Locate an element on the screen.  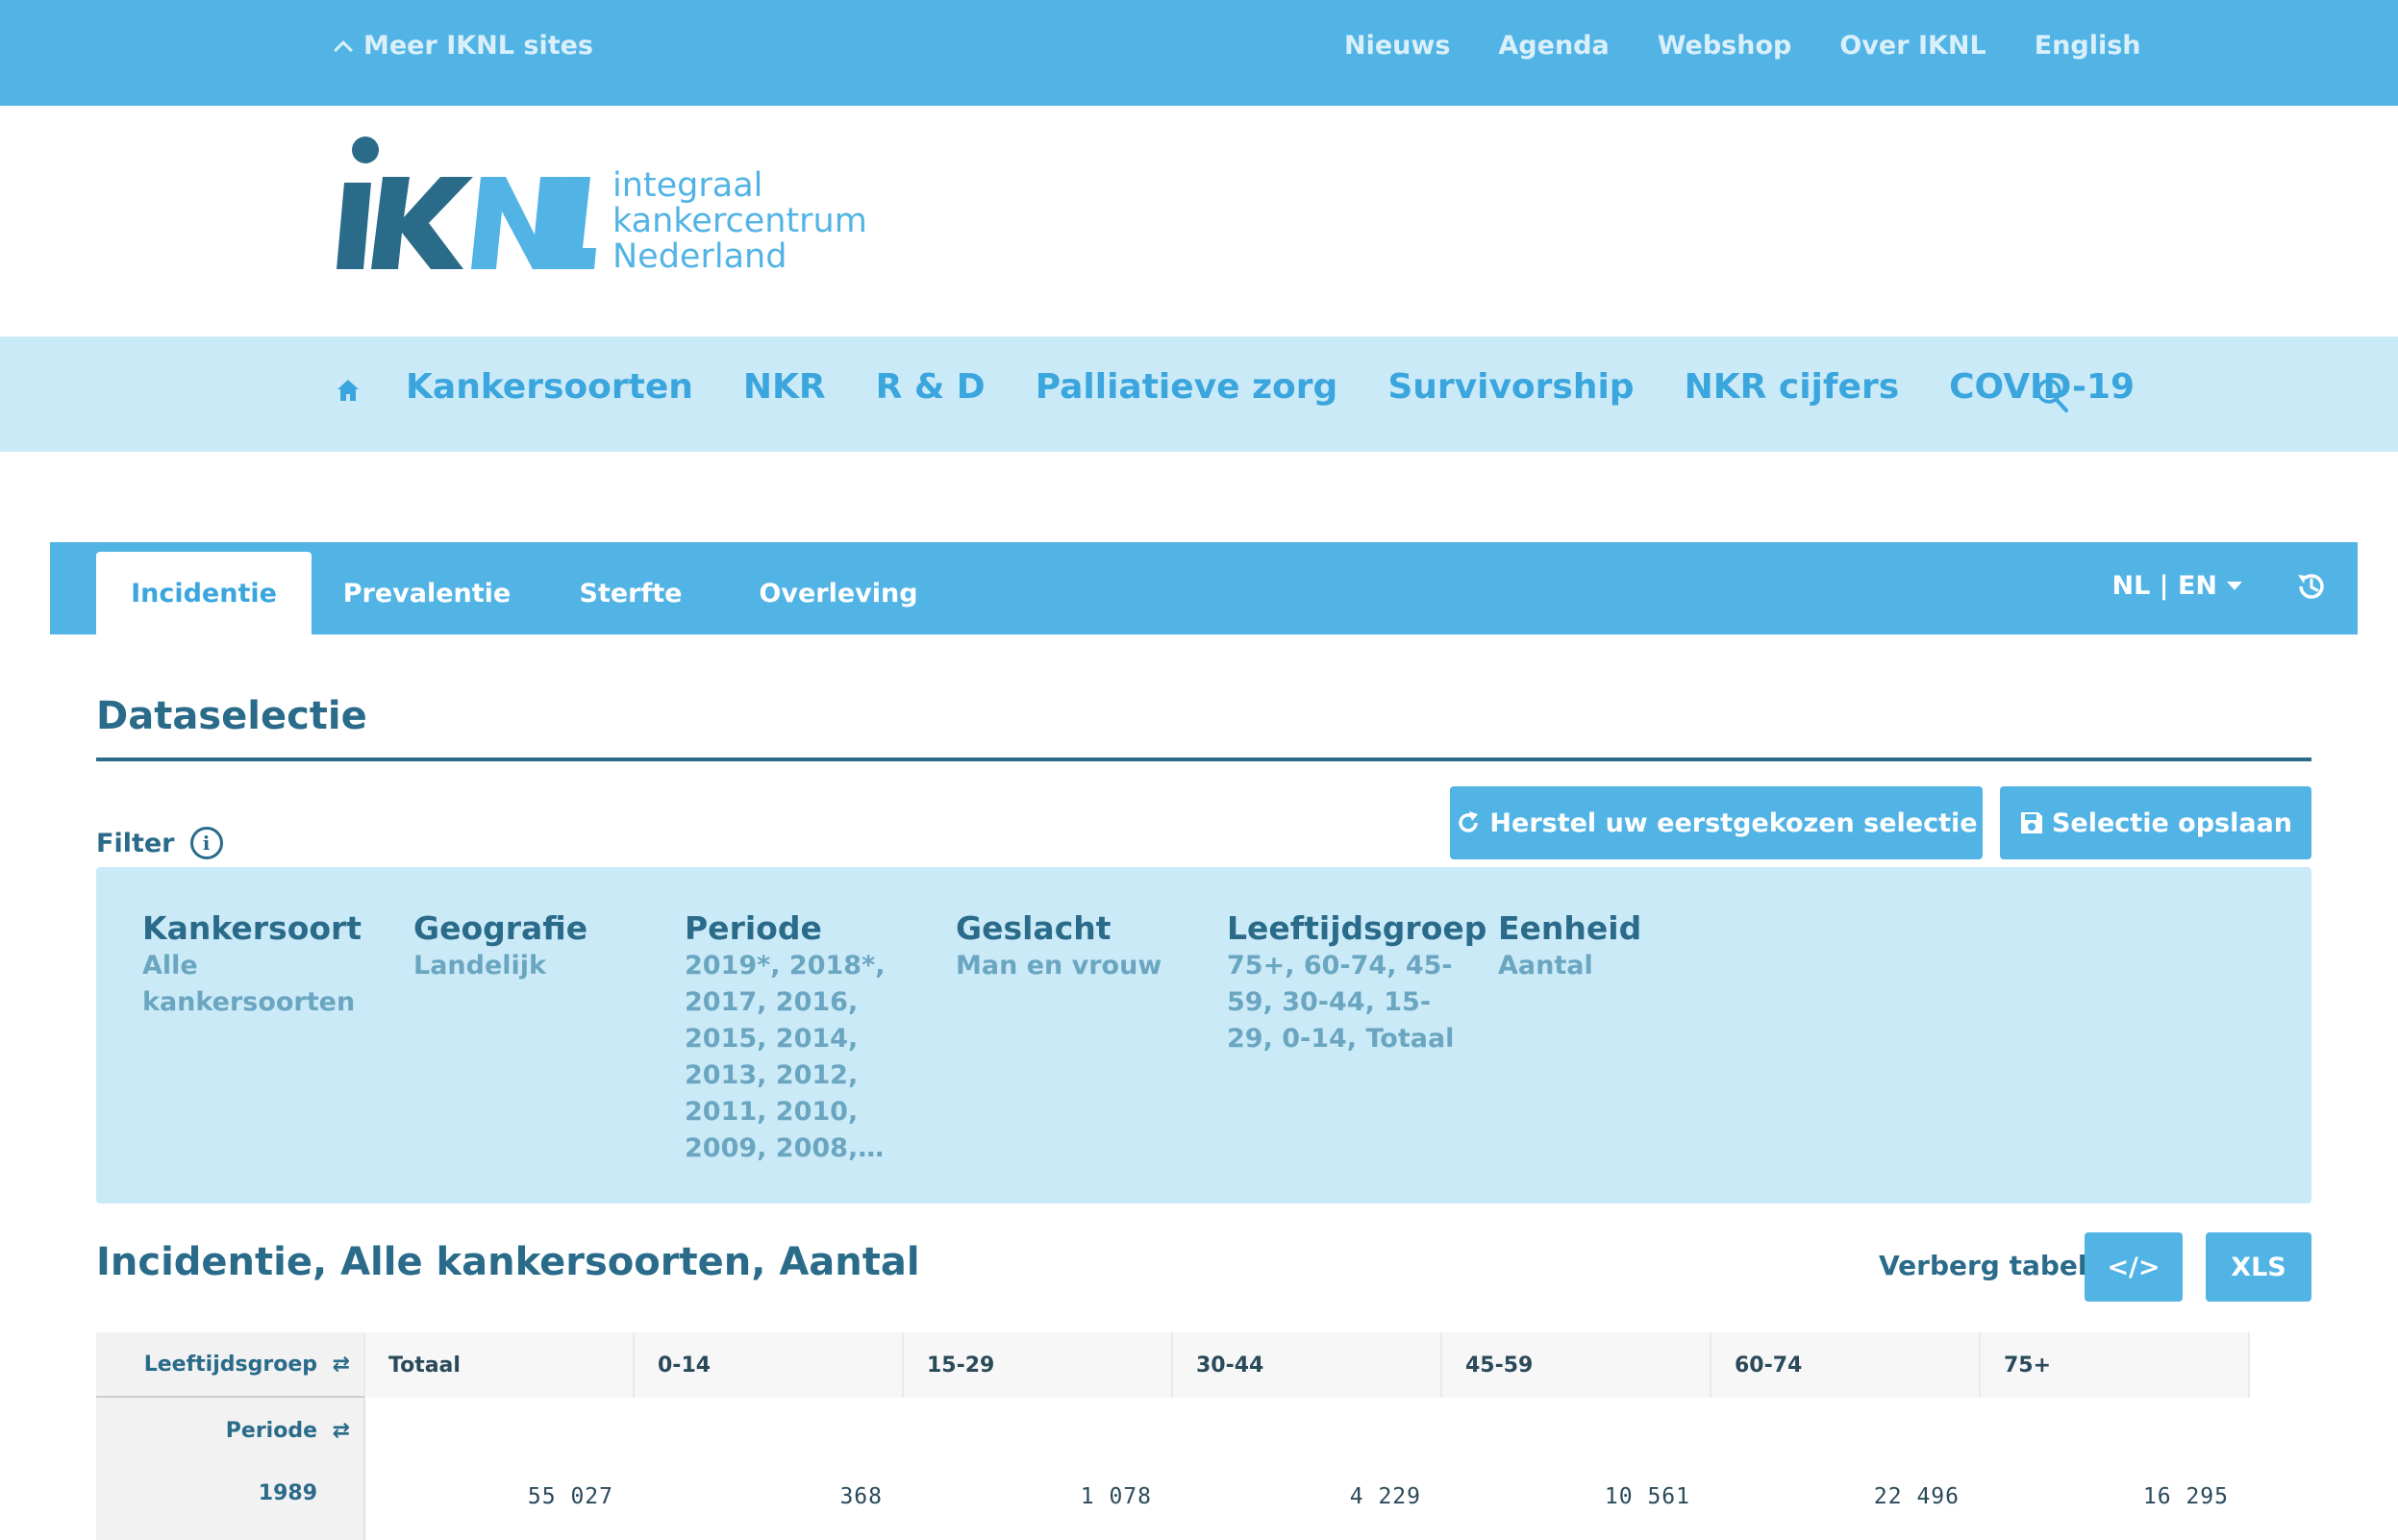
table-cell: 1 078 is located at coordinates (1116, 1496).